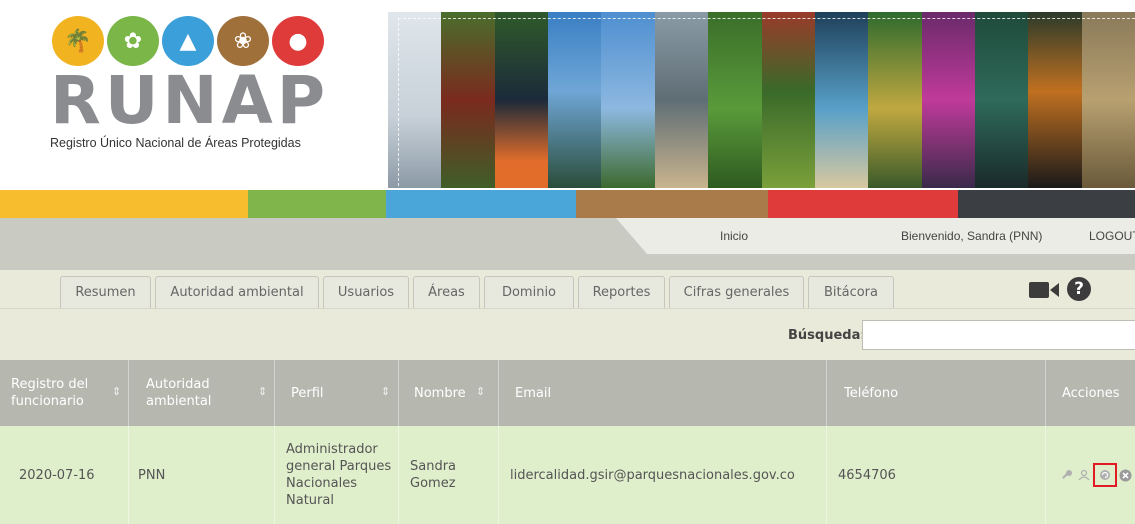 This screenshot has width=1135, height=524. I want to click on tab-usuarios: Usuarios, so click(366, 292).